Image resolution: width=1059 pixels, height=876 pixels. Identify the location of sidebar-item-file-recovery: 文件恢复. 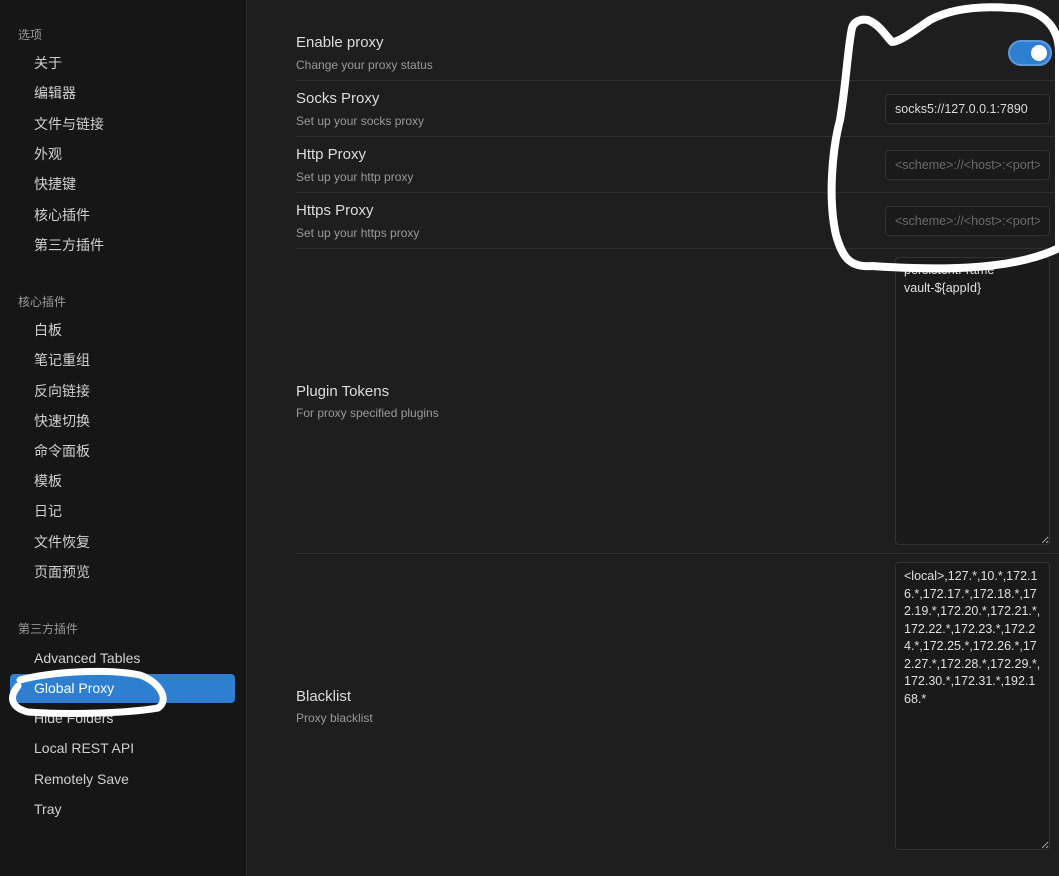
(122, 542).